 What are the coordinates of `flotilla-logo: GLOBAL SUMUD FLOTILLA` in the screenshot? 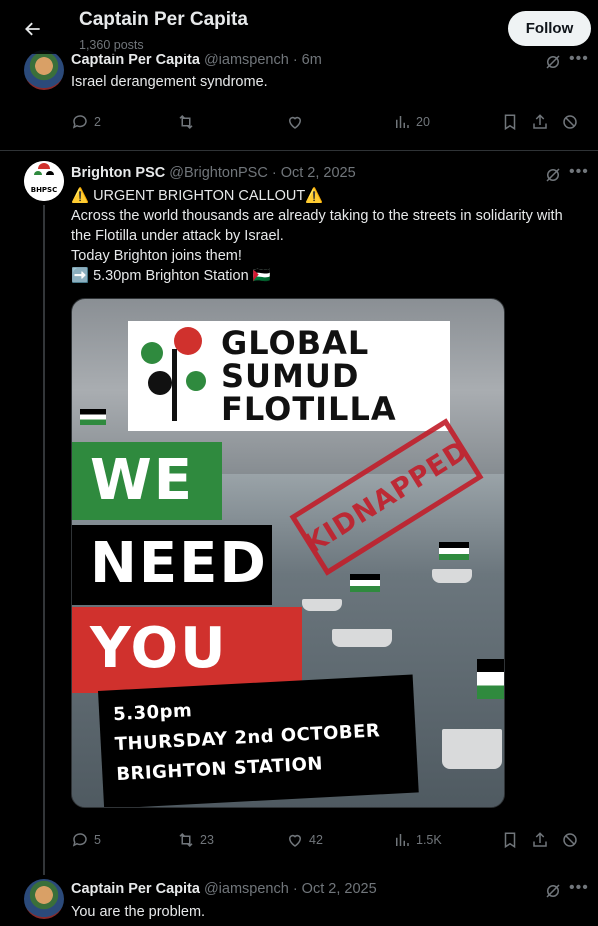 It's located at (289, 376).